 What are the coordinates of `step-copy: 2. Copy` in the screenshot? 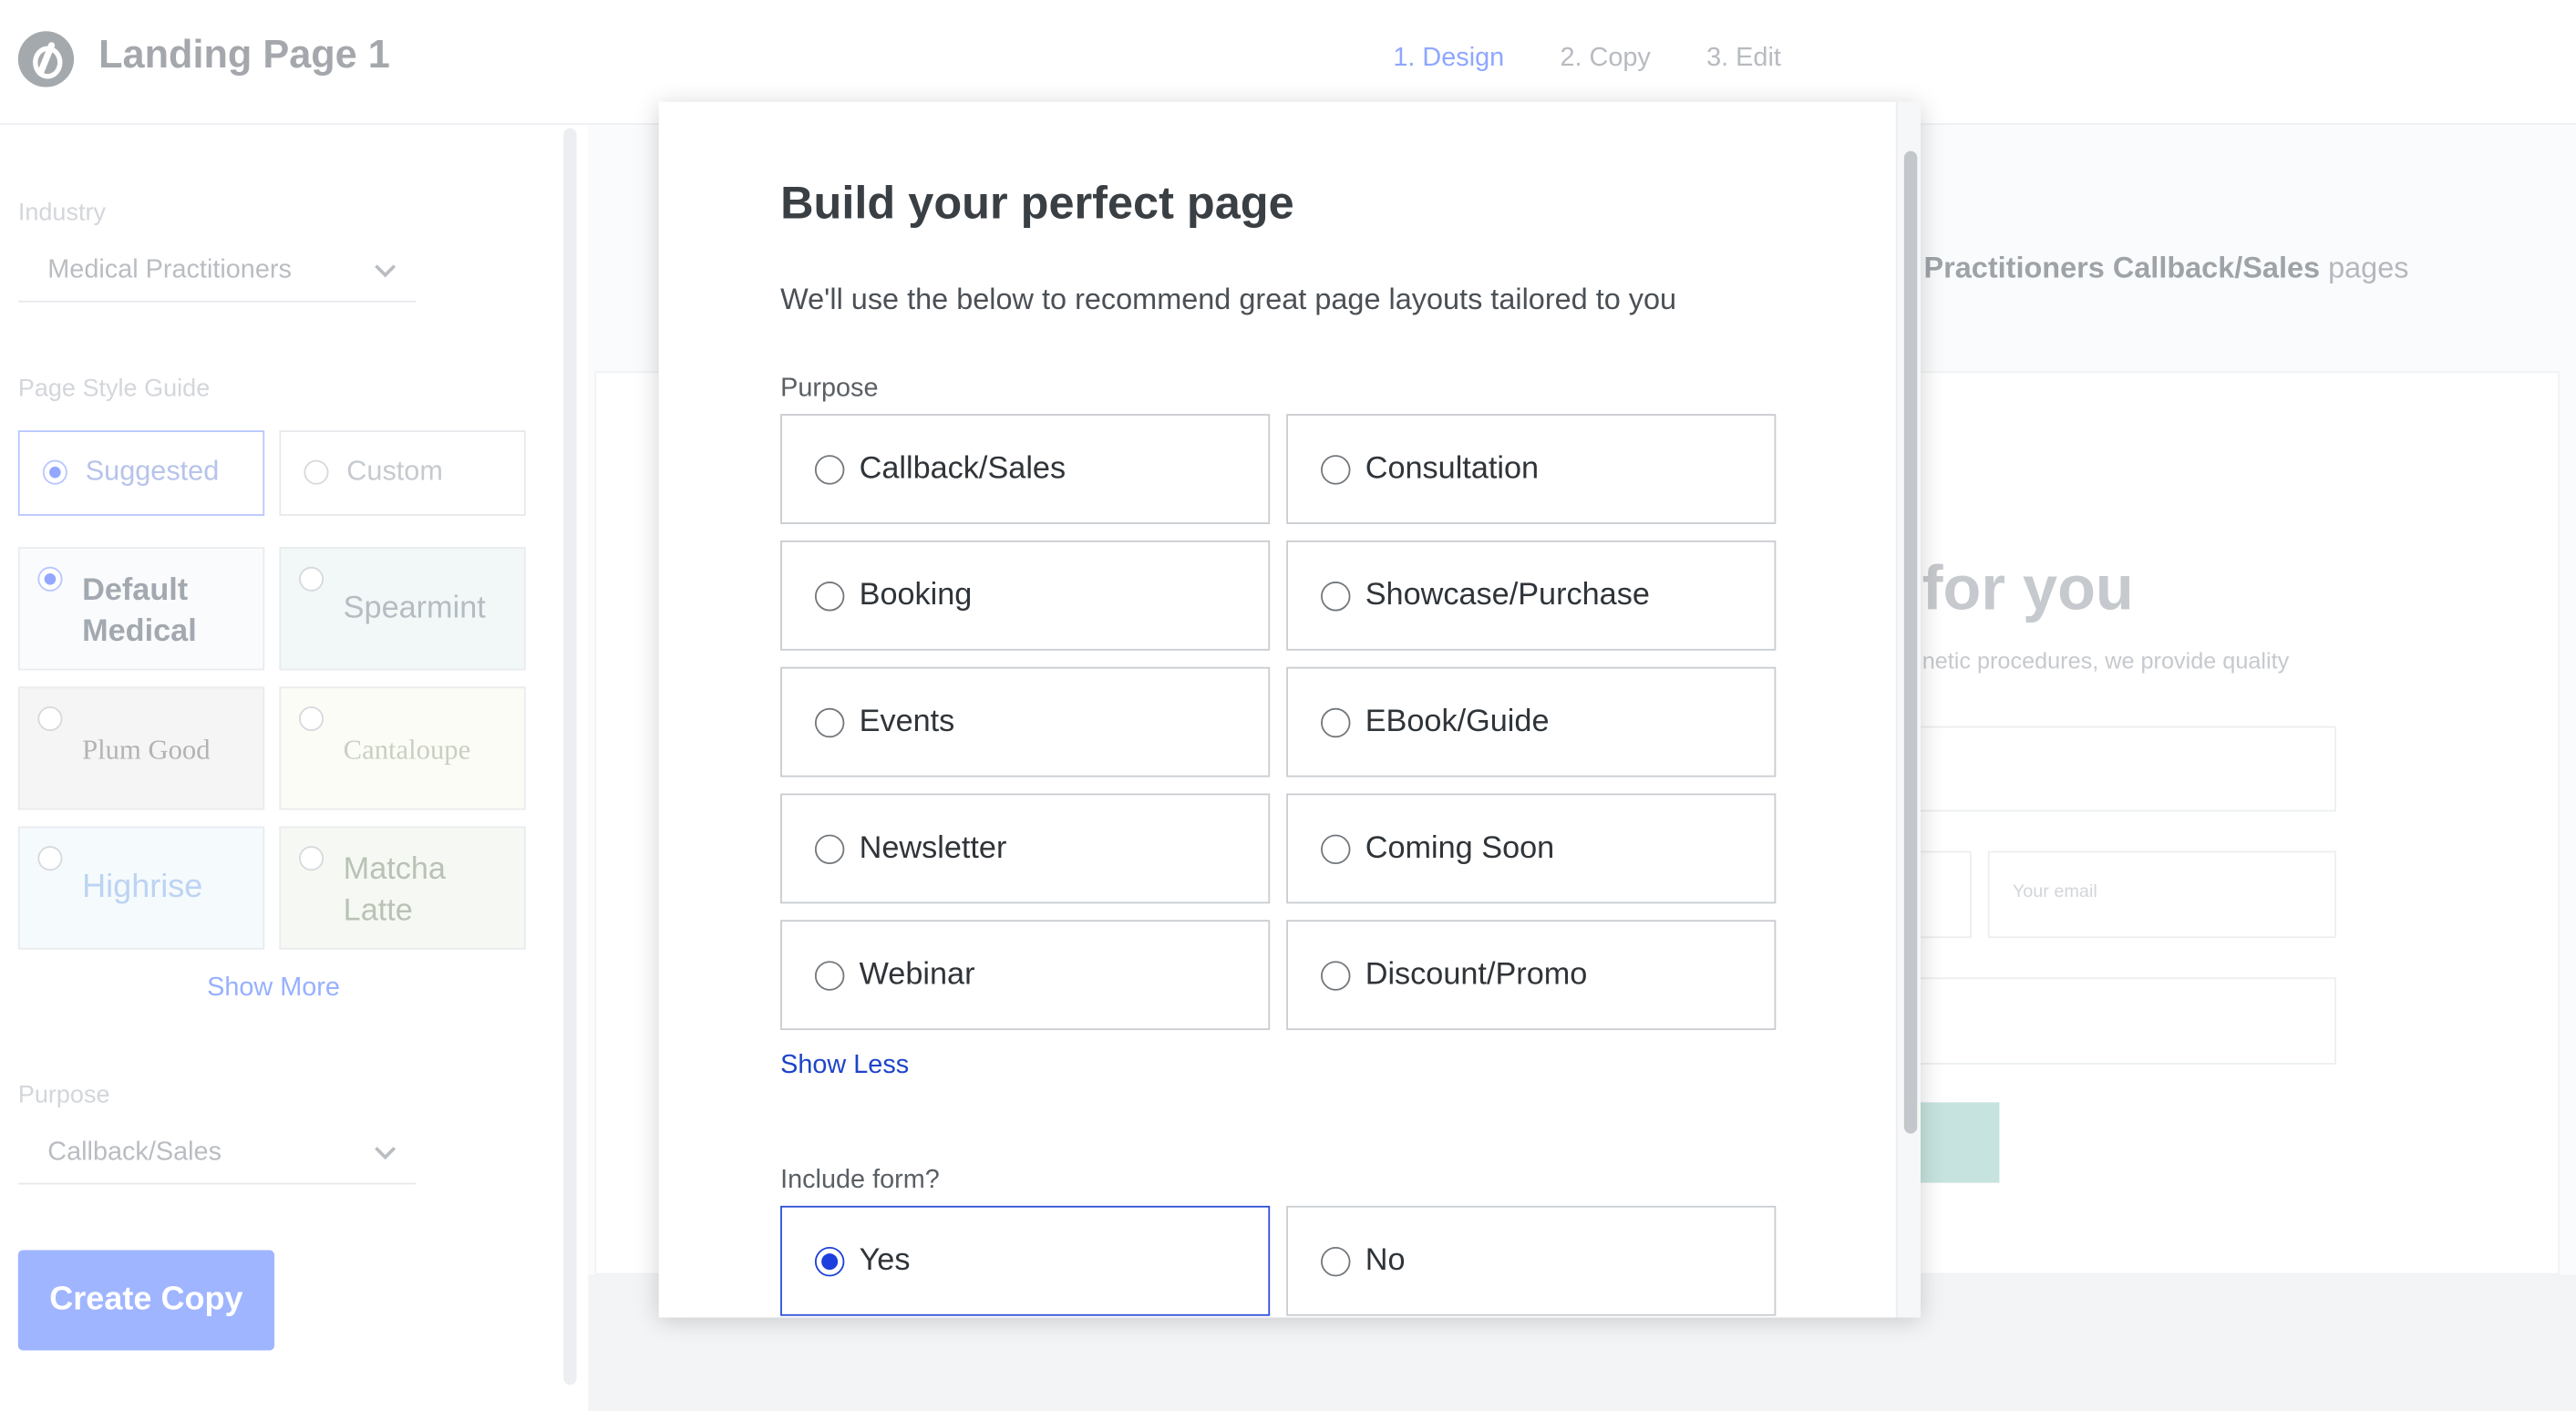 It's located at (1605, 59).